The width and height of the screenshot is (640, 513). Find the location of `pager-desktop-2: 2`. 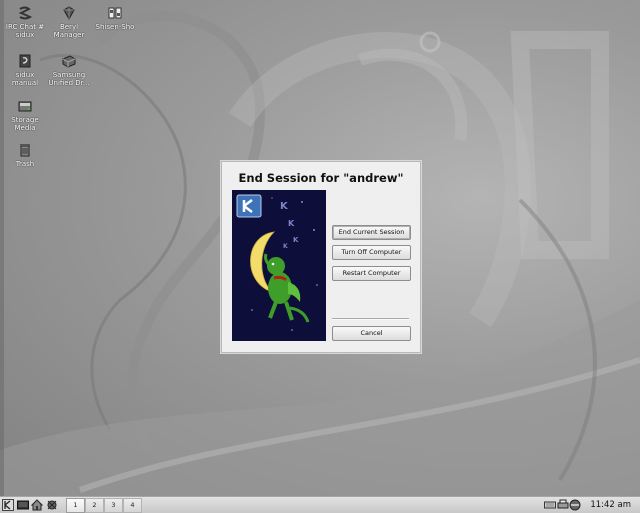

pager-desktop-2: 2 is located at coordinates (94, 505).